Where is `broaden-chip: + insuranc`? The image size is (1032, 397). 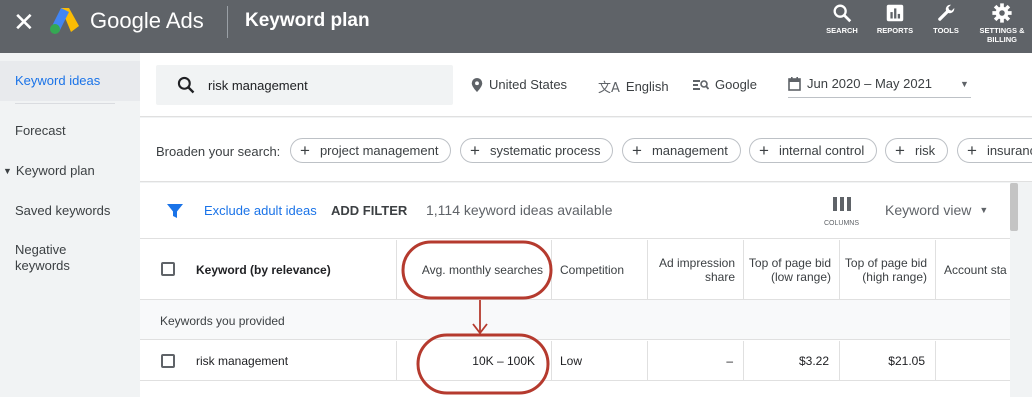
broaden-chip: + insuranc is located at coordinates (994, 150).